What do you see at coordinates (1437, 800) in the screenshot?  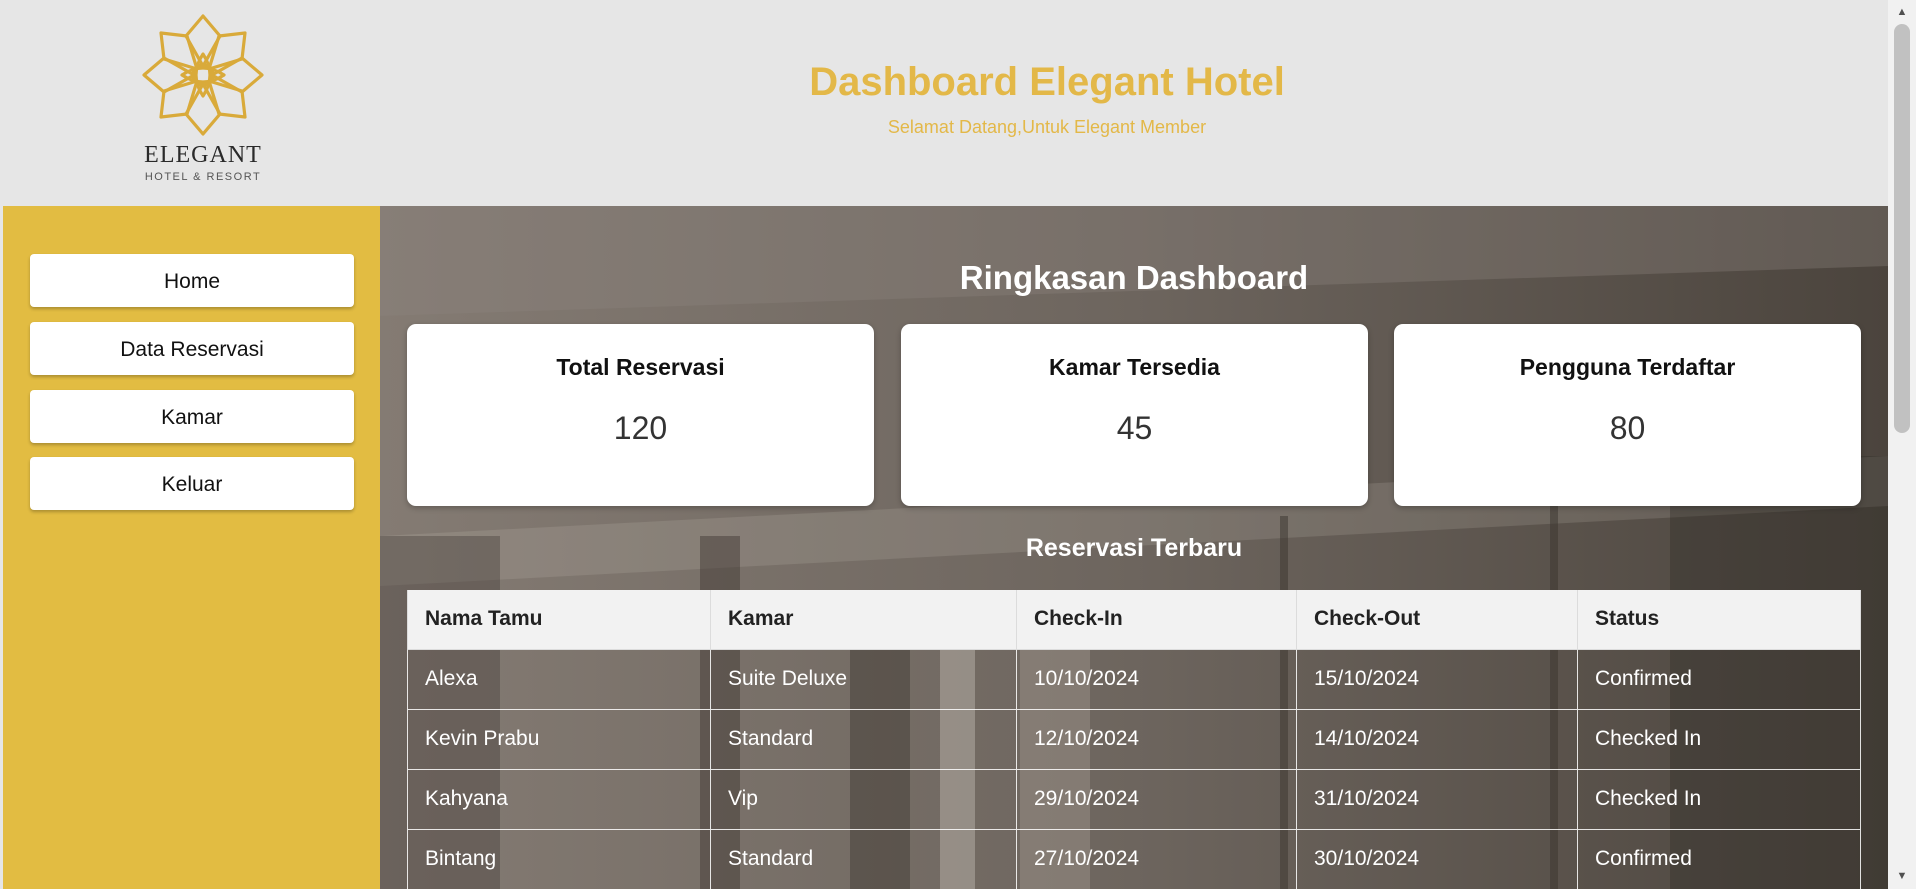 I see `cell-check-out: 31/10/2024` at bounding box center [1437, 800].